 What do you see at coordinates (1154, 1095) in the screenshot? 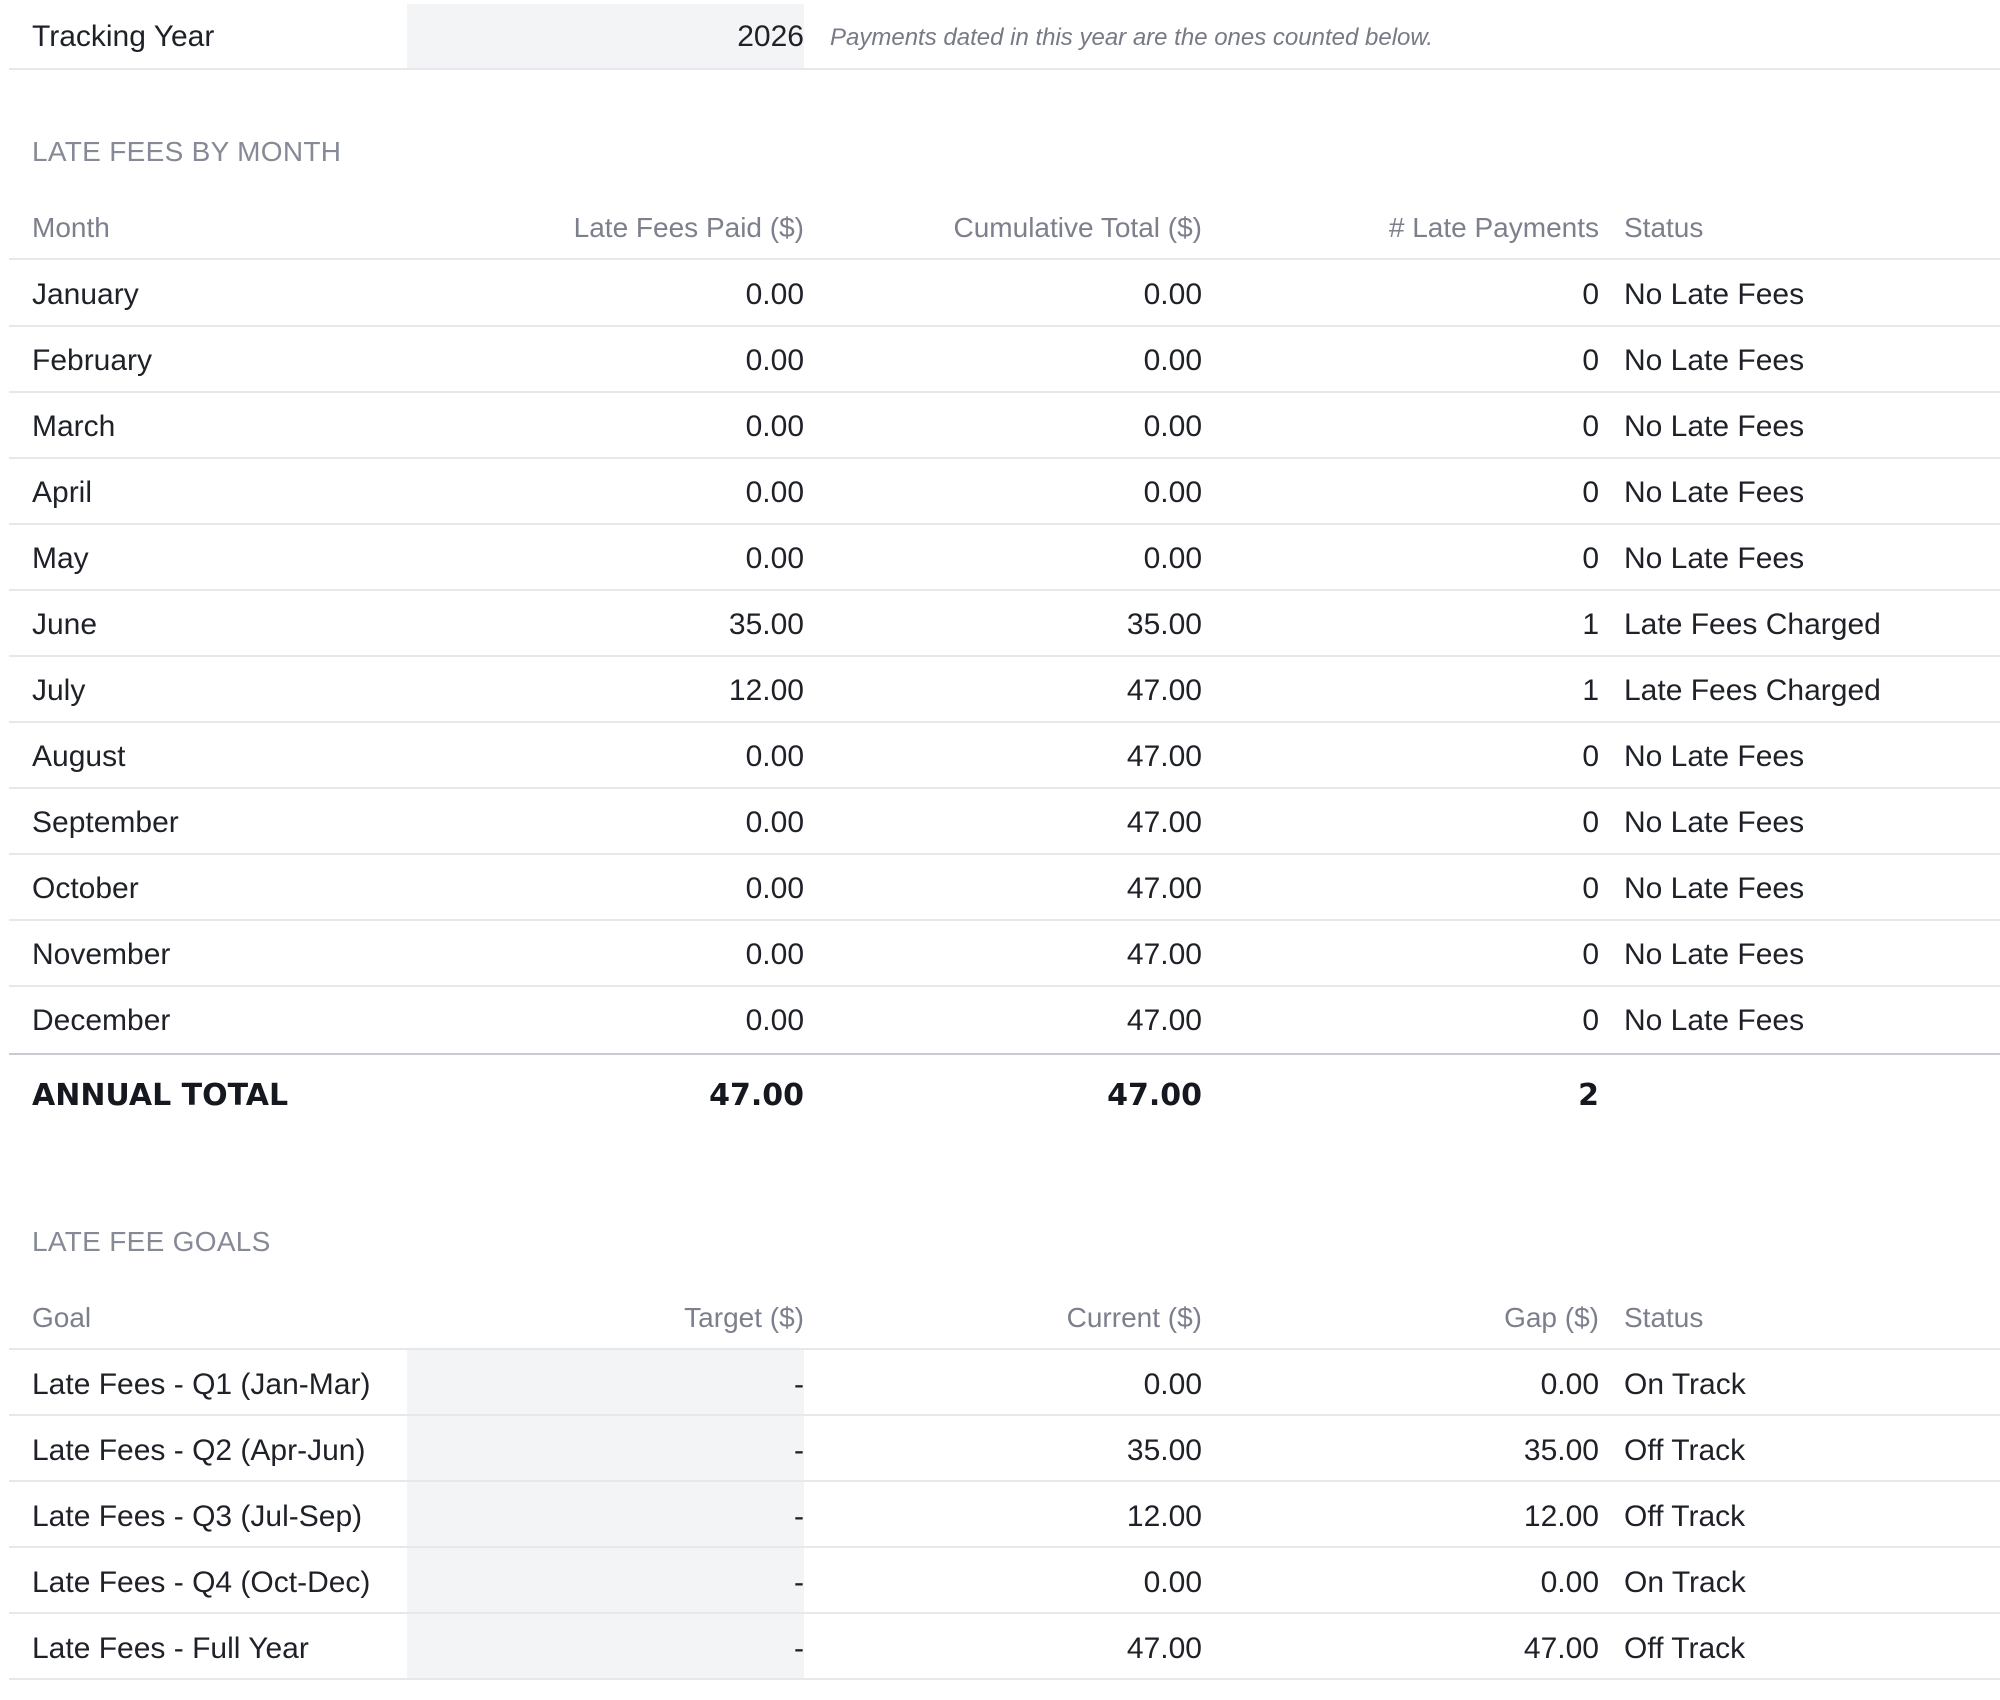
I see `annual-total-cumulative: 47.00` at bounding box center [1154, 1095].